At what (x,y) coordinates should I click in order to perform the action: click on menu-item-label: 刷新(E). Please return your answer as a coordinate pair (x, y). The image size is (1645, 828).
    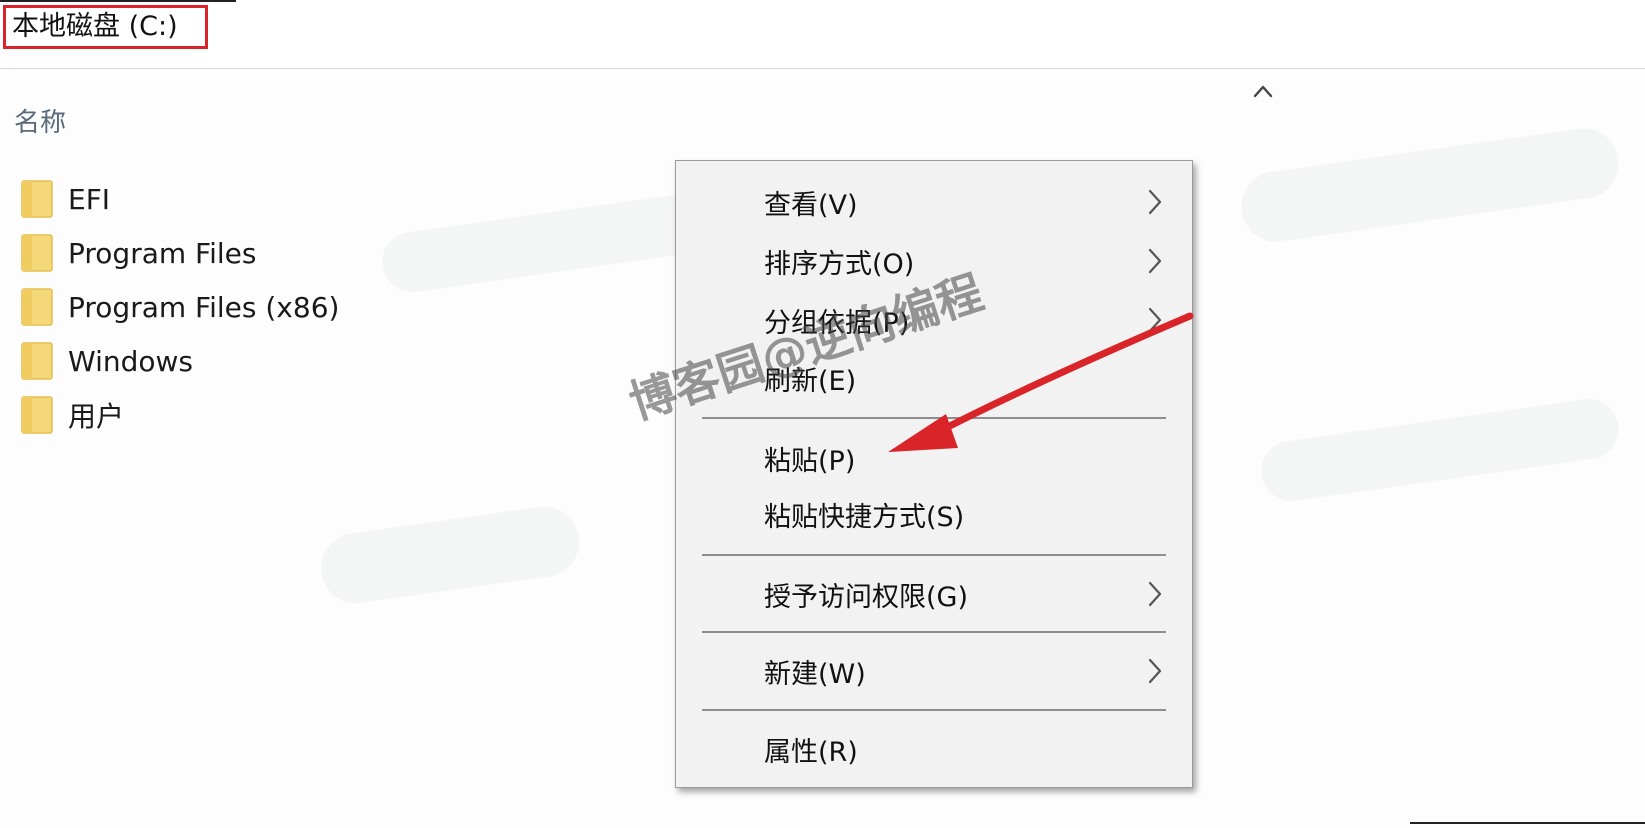
    Looking at the image, I should click on (810, 381).